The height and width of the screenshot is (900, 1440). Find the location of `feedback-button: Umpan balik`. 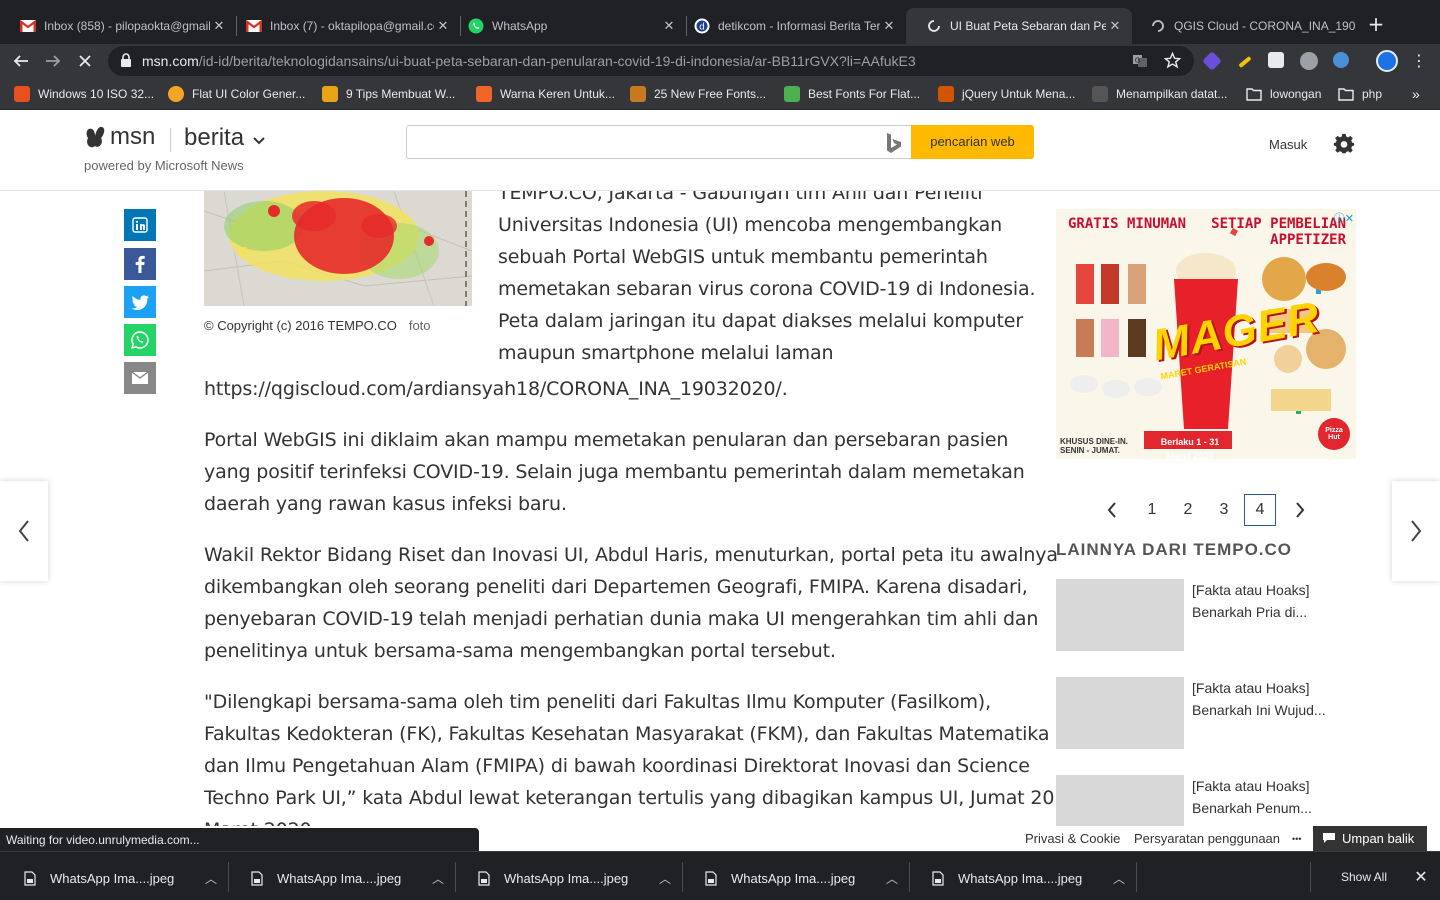

feedback-button: Umpan balik is located at coordinates (1370, 838).